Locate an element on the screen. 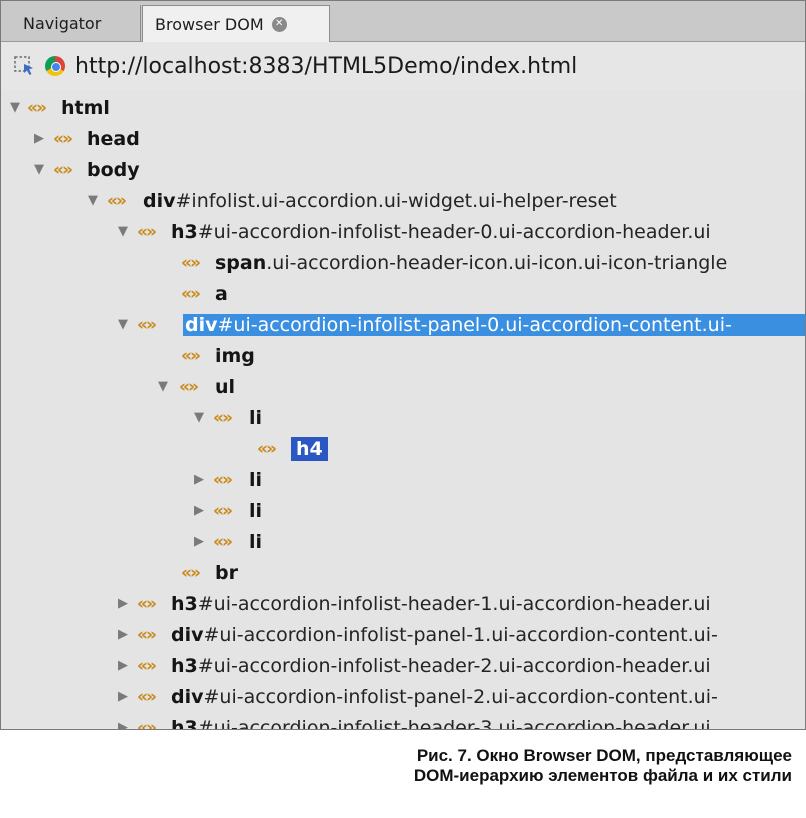 The height and width of the screenshot is (818, 806). tree-row-label: a is located at coordinates (221, 293).